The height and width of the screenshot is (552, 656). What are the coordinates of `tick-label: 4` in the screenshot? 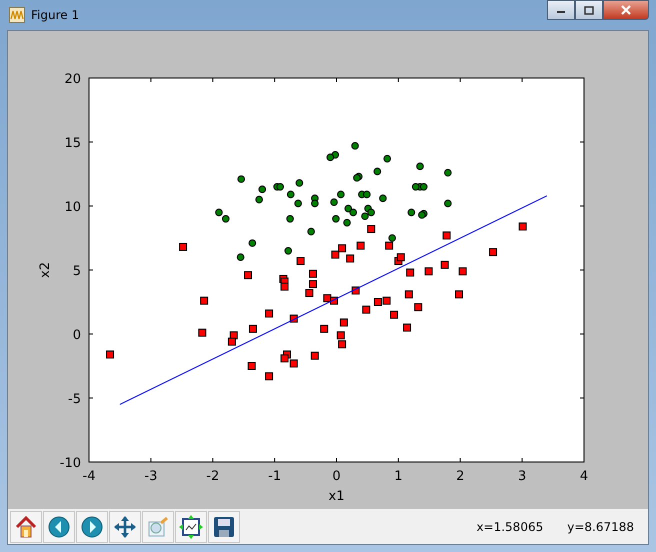 It's located at (584, 476).